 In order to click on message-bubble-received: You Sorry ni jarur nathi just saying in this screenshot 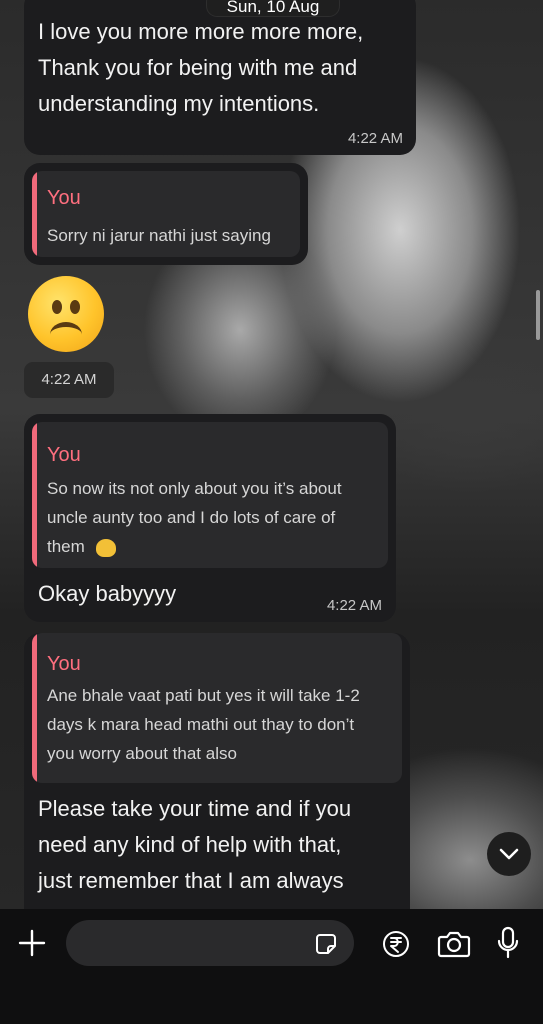, I will do `click(166, 214)`.